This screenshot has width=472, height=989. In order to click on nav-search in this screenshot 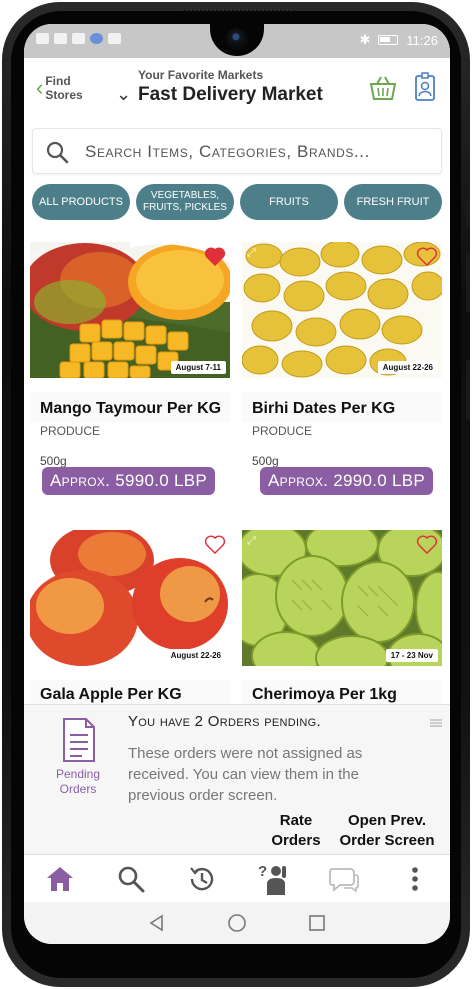, I will do `click(131, 879)`.